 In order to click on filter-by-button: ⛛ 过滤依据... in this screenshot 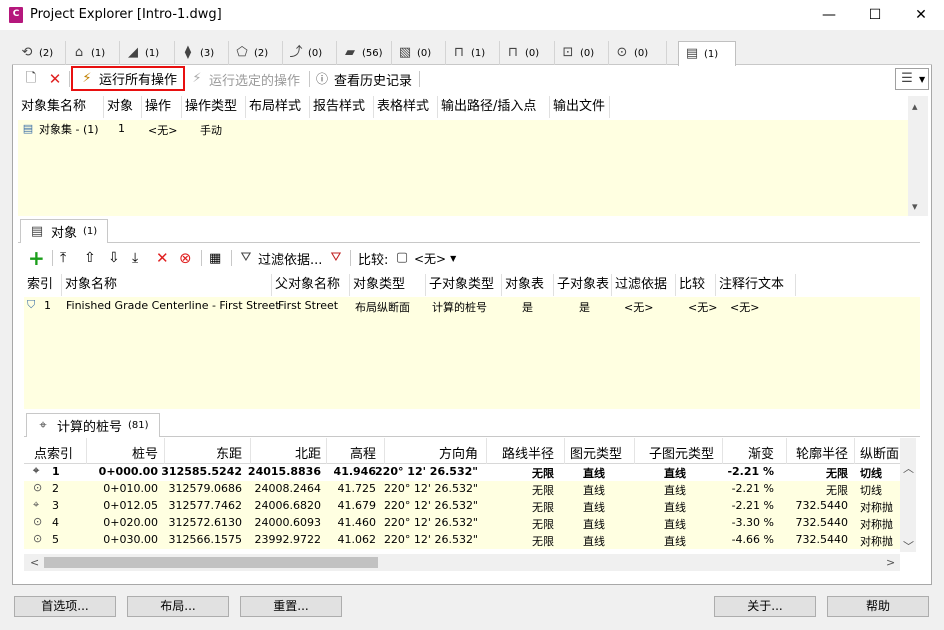, I will do `click(280, 258)`.